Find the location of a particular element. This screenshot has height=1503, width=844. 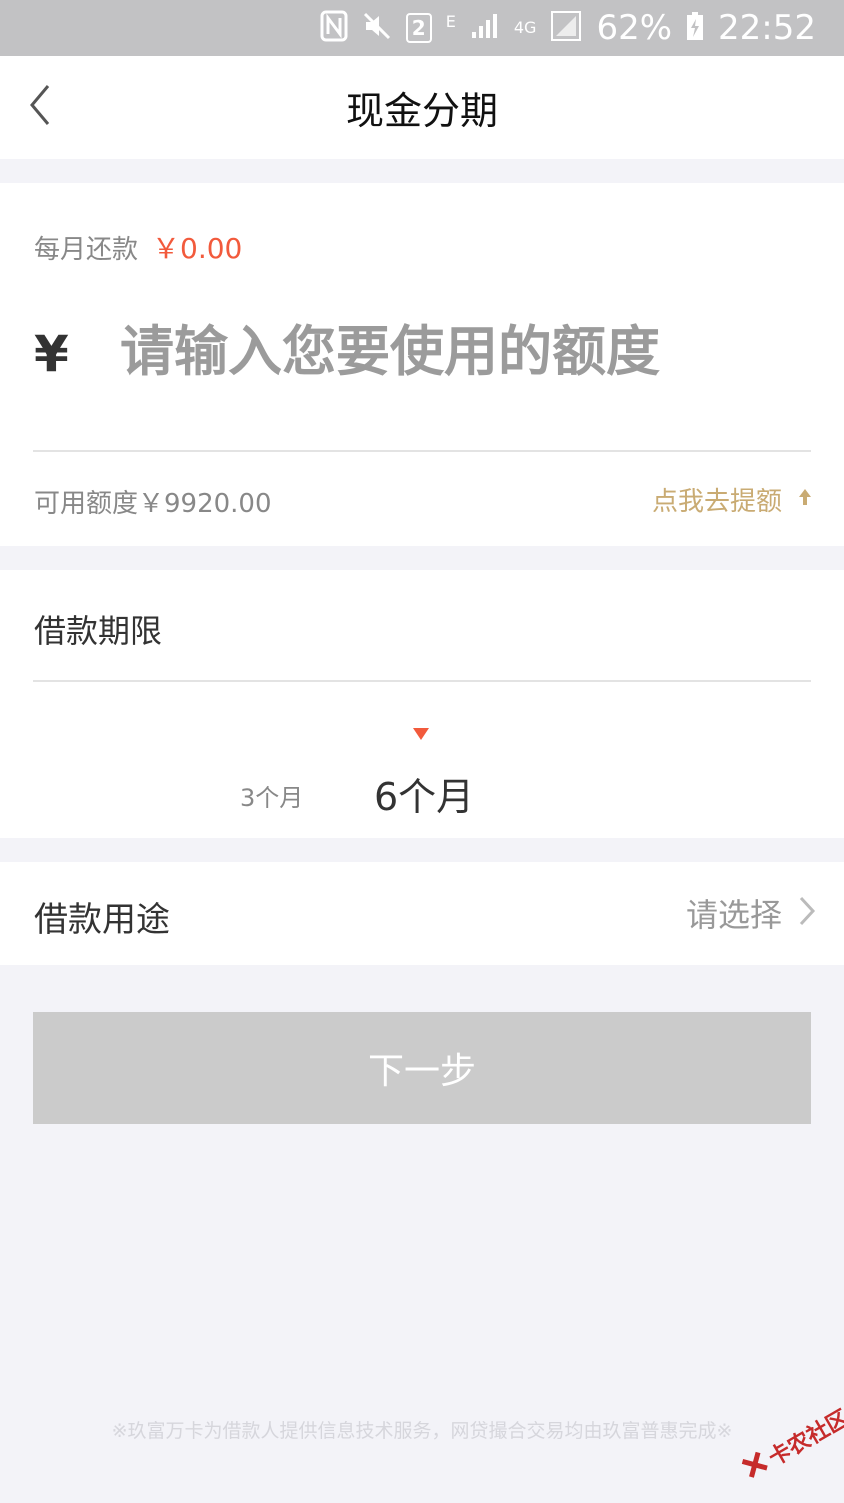

clock: 22:52 is located at coordinates (767, 28).